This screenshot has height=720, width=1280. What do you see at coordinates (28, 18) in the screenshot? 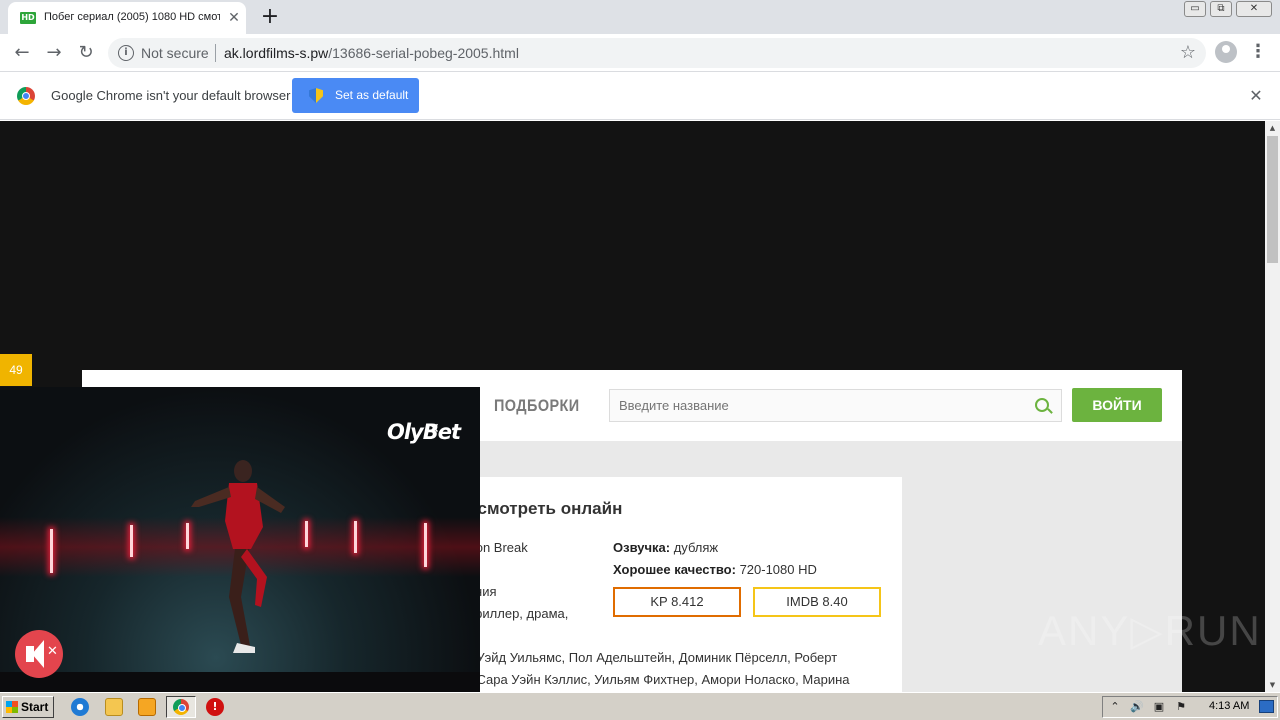
I see `tab-favicon-icon: HD` at bounding box center [28, 18].